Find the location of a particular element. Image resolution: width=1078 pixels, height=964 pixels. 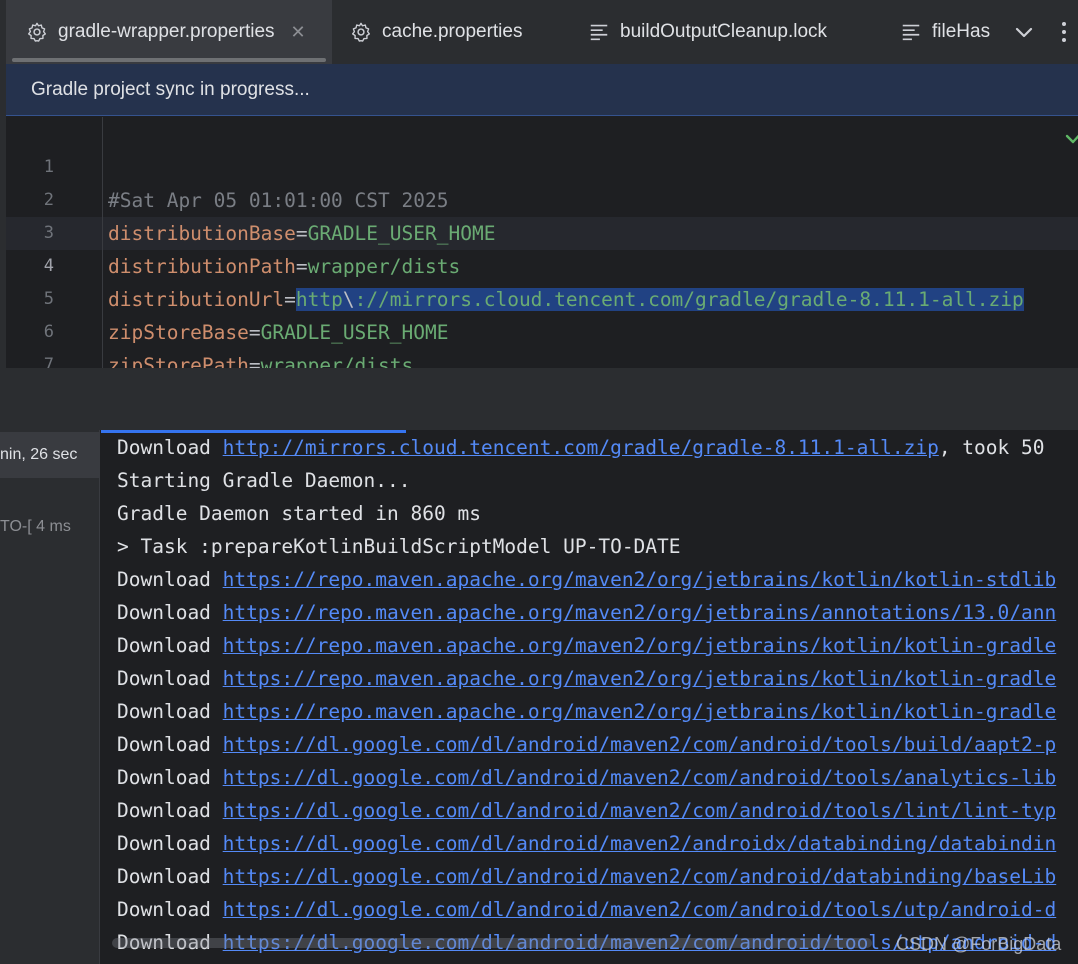

tab-label: gradle-wrapper.properties is located at coordinates (166, 31).